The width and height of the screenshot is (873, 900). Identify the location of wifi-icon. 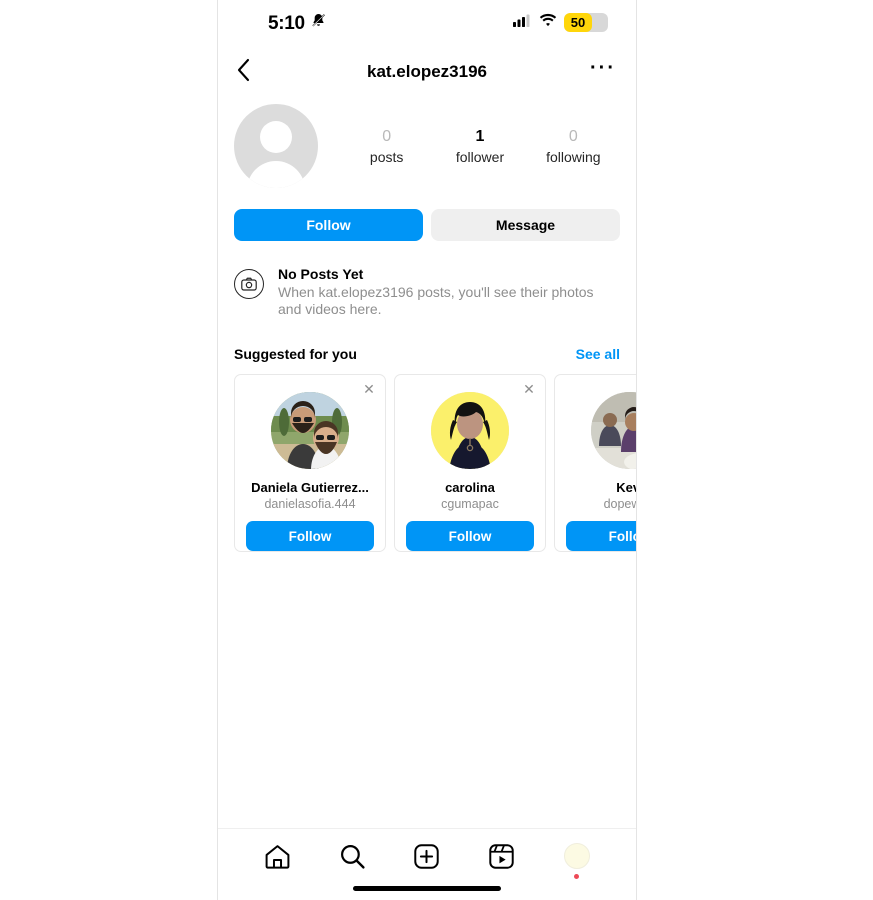
(548, 22).